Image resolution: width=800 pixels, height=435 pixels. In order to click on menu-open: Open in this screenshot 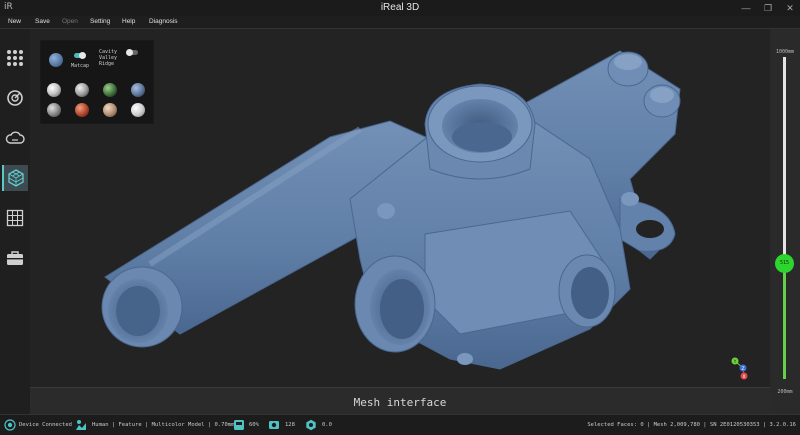, I will do `click(70, 22)`.